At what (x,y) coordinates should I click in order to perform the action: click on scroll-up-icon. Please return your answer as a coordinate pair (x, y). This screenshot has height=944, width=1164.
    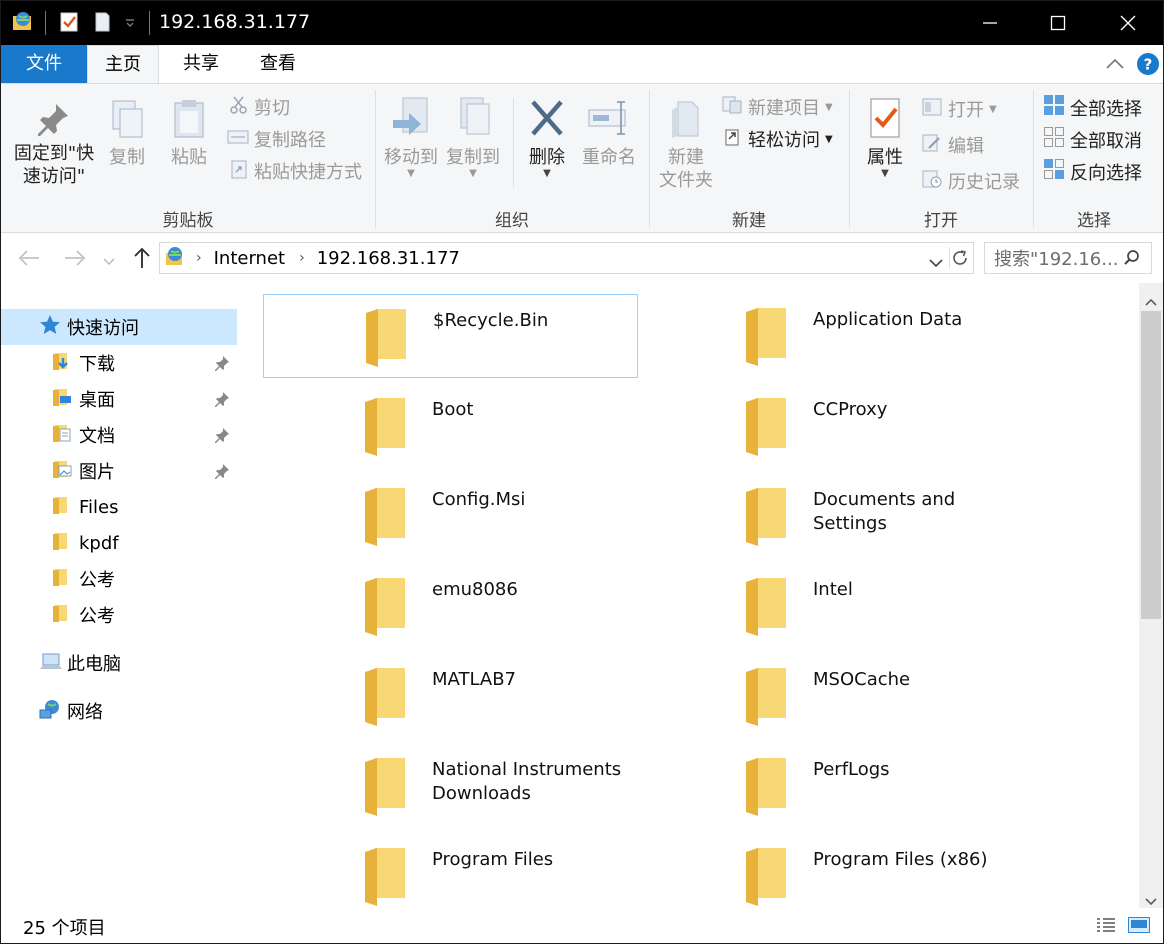
    Looking at the image, I should click on (1151, 300).